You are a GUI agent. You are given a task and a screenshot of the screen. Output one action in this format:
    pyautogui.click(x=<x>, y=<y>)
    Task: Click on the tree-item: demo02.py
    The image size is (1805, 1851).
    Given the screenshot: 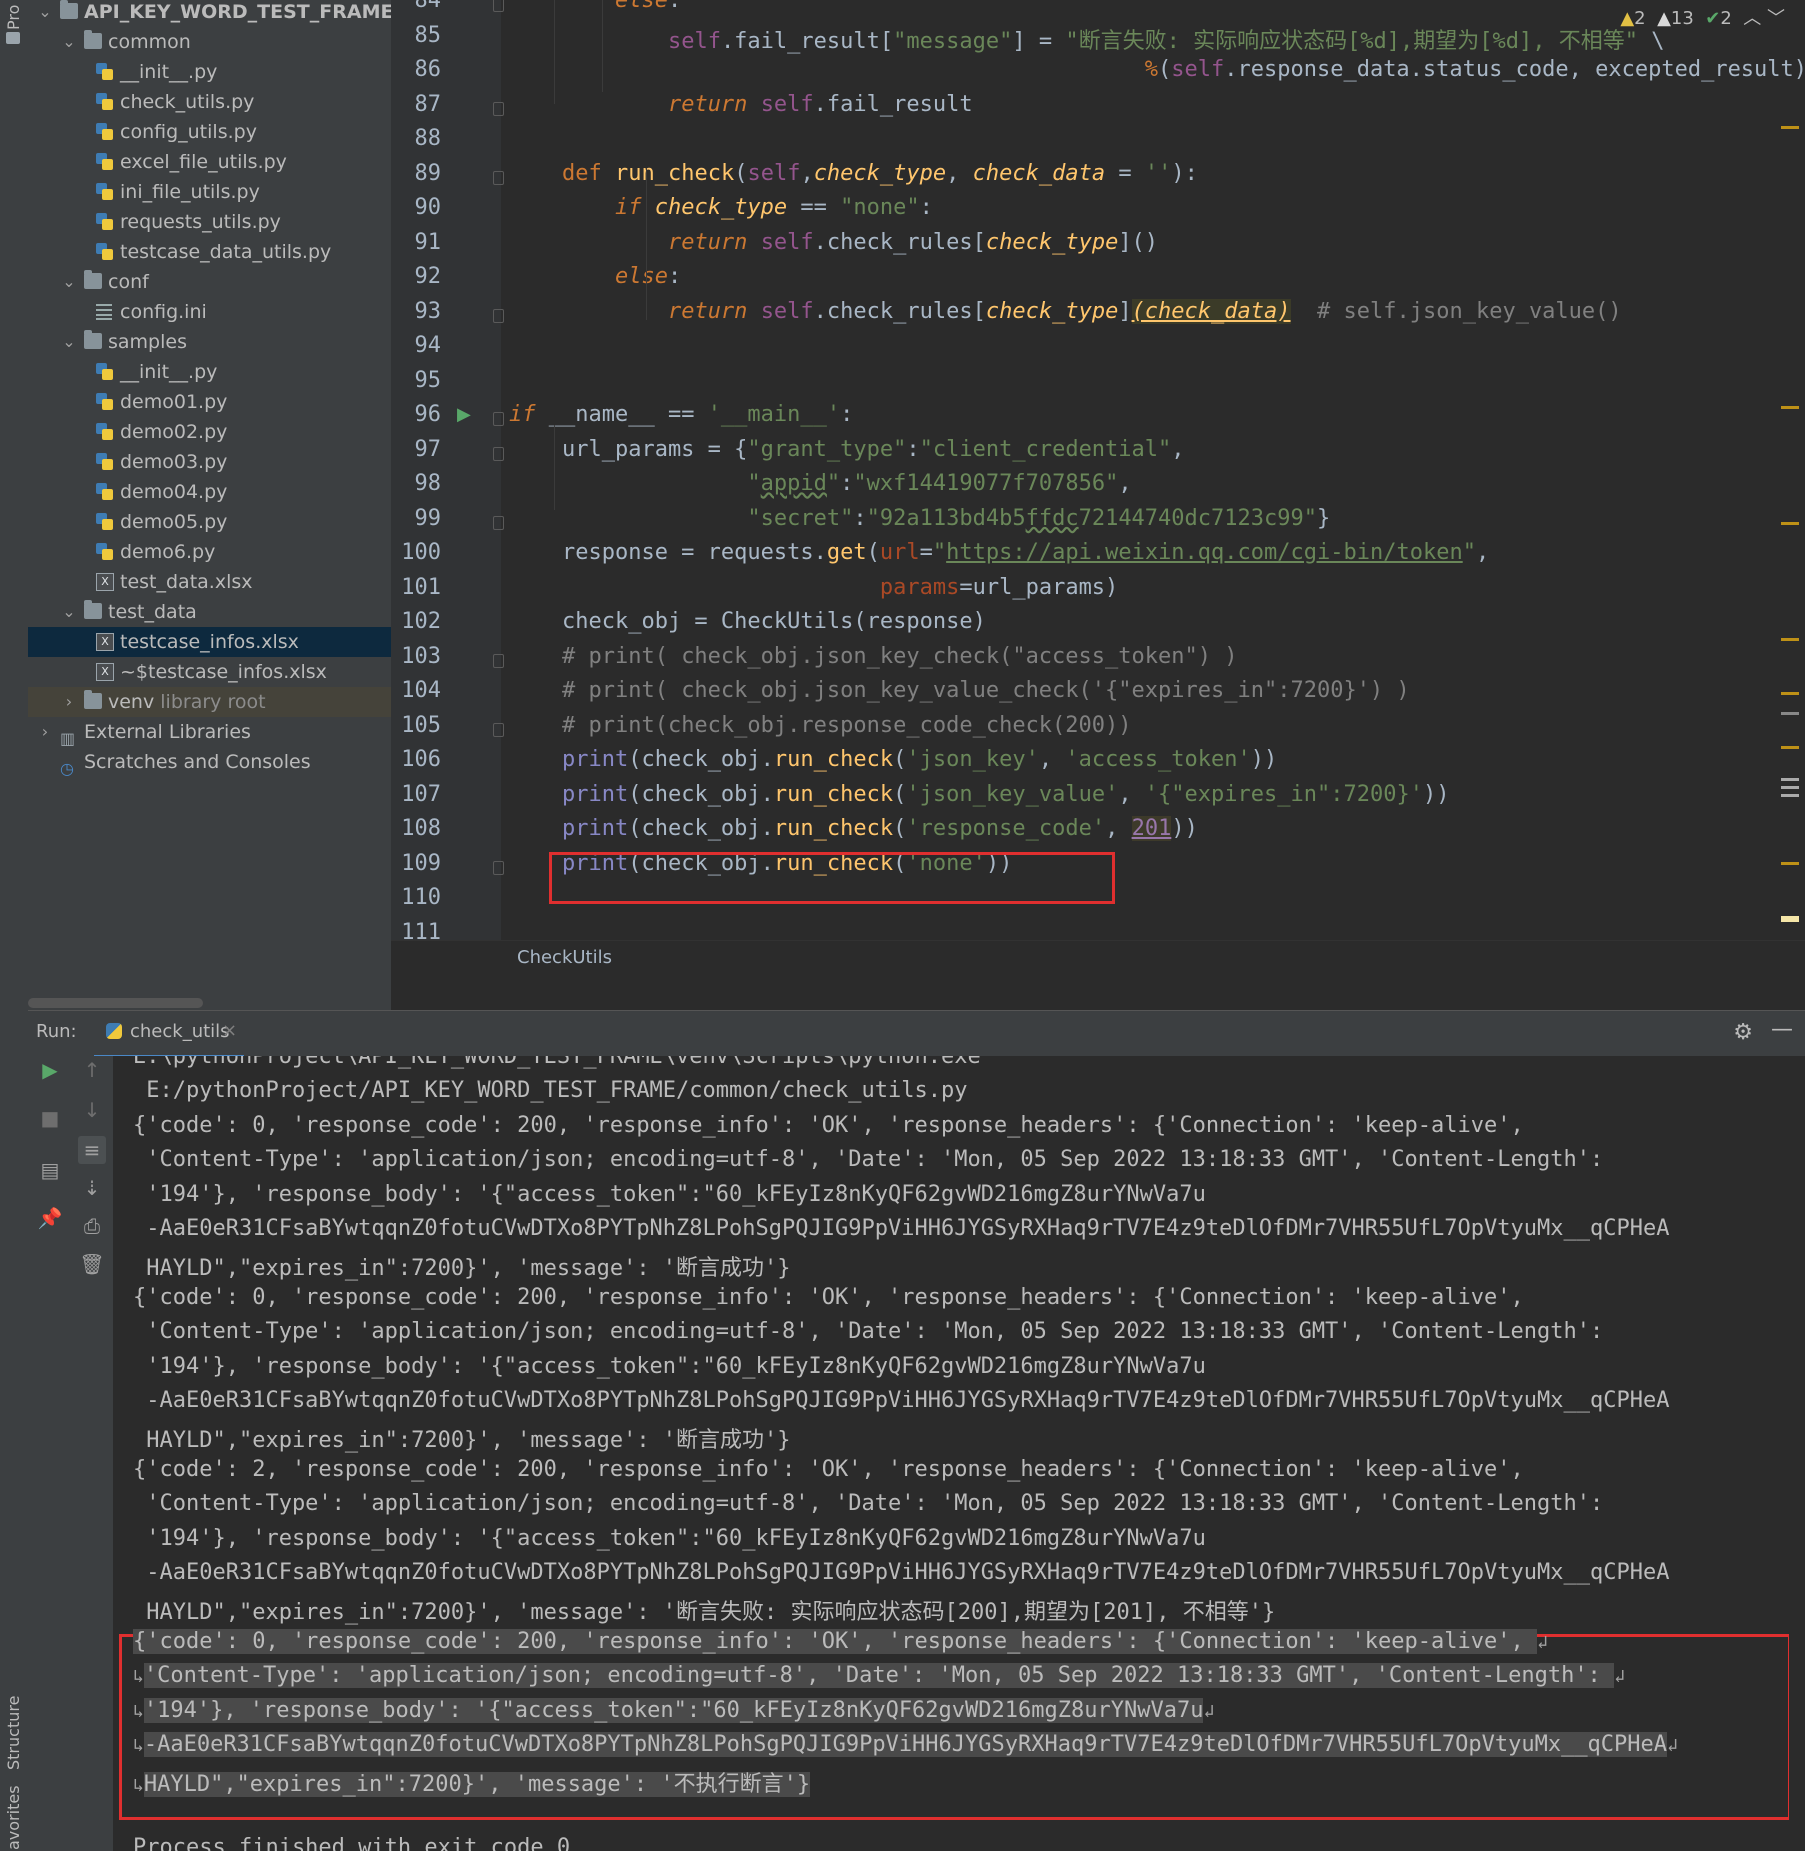 What is the action you would take?
    pyautogui.click(x=209, y=432)
    